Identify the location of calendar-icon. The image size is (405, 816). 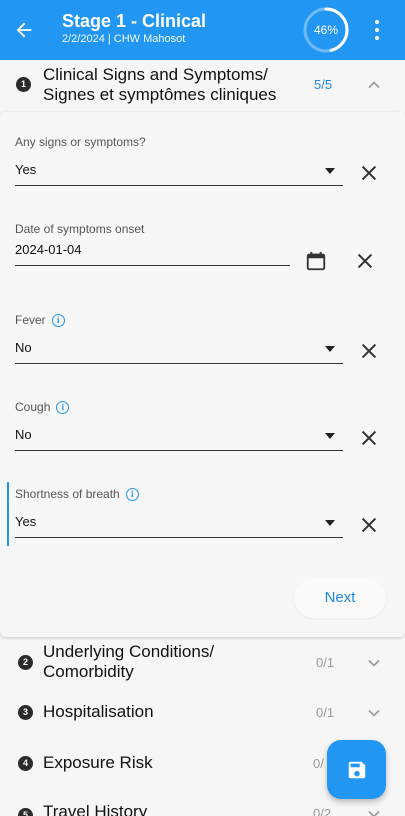
(316, 261).